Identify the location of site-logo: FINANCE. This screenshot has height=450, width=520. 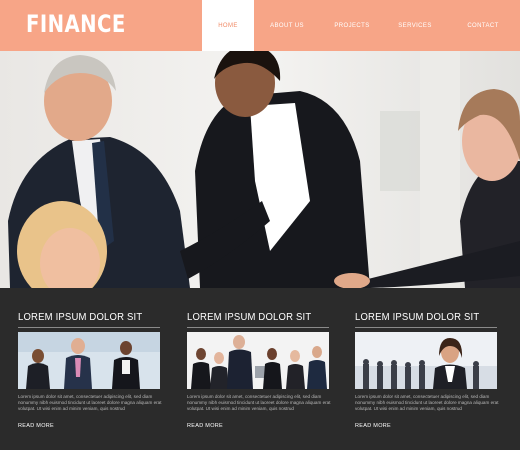
(76, 24).